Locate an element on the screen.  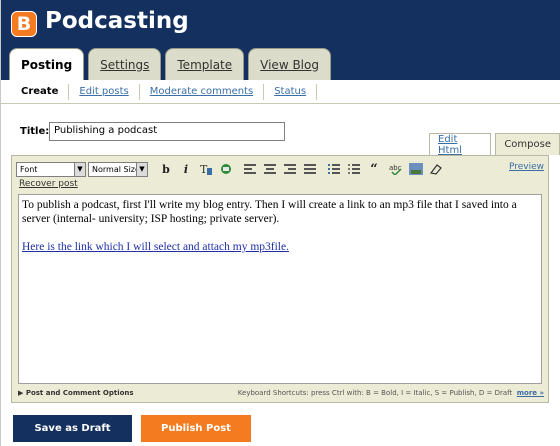
tab-view-blog: View Blog is located at coordinates (289, 64).